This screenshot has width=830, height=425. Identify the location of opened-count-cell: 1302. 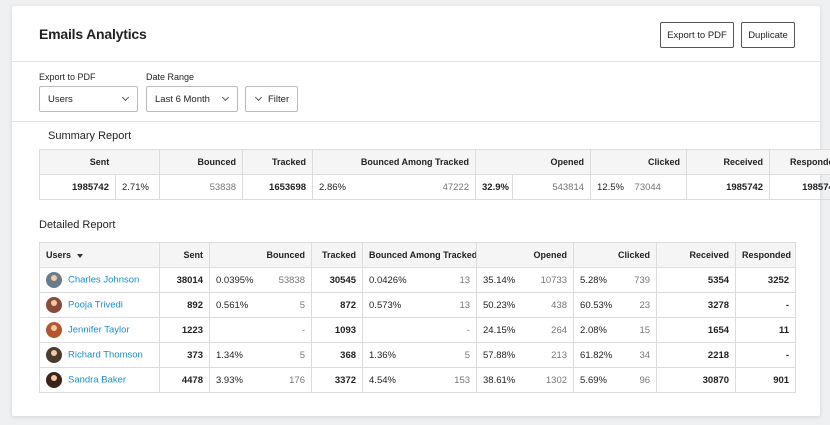
(550, 380).